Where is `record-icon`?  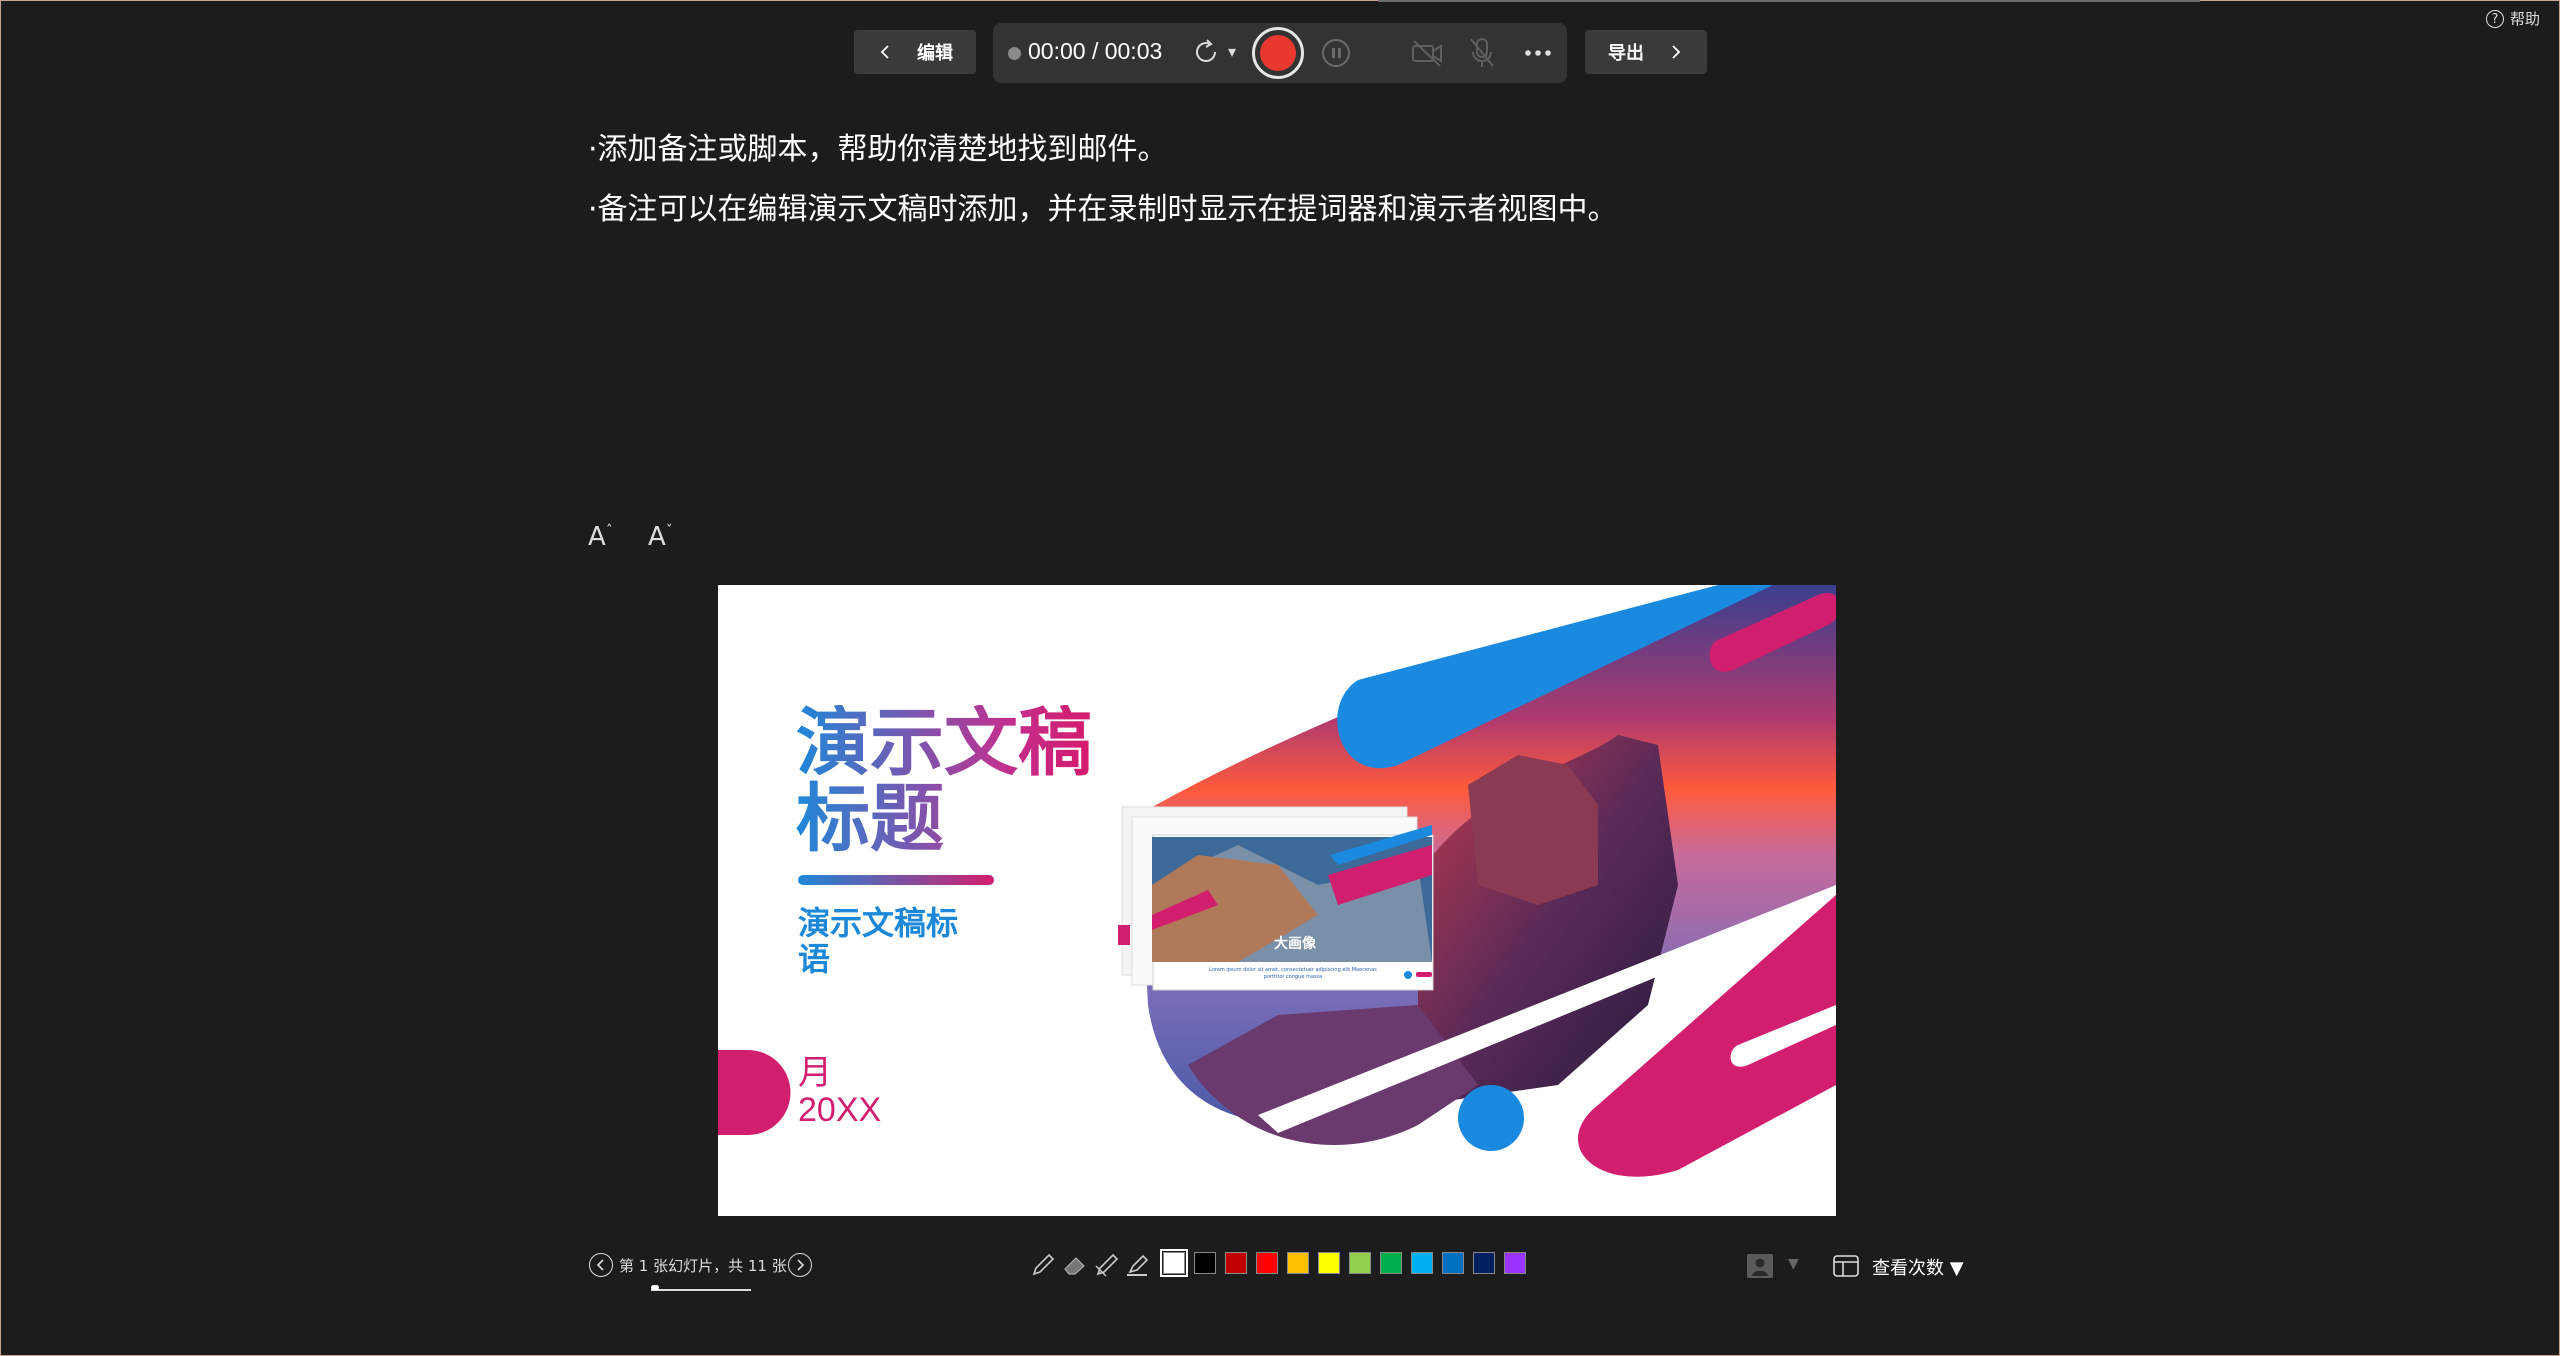 record-icon is located at coordinates (1278, 53).